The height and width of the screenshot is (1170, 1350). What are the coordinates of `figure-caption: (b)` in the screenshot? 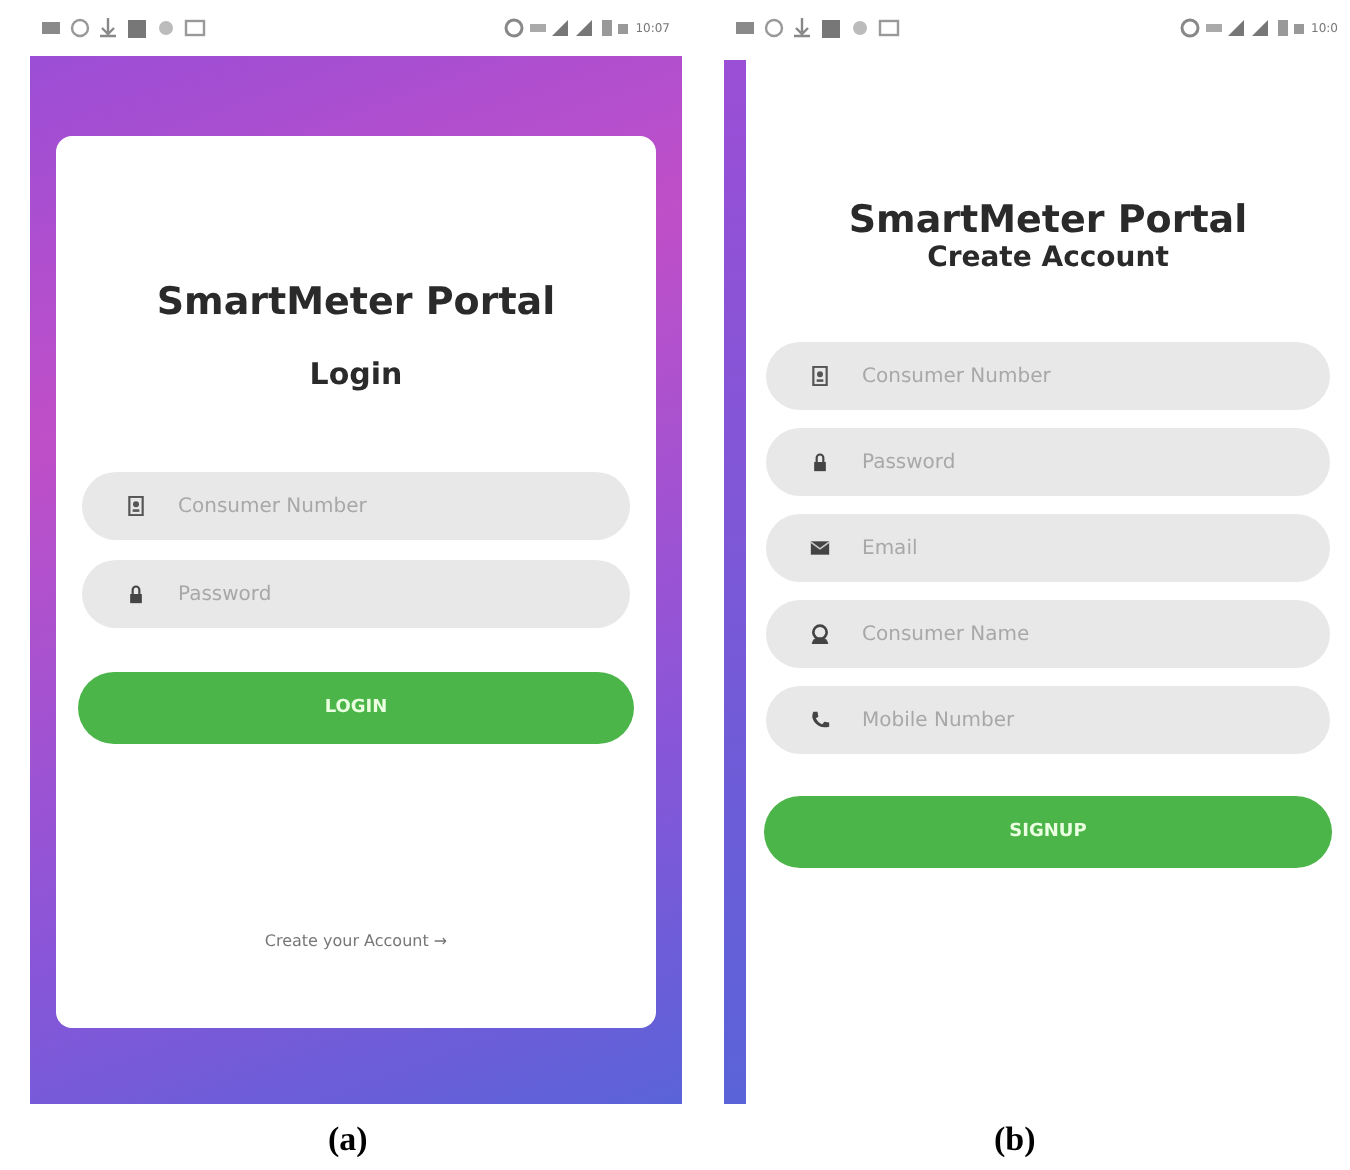 It's located at (1015, 1140).